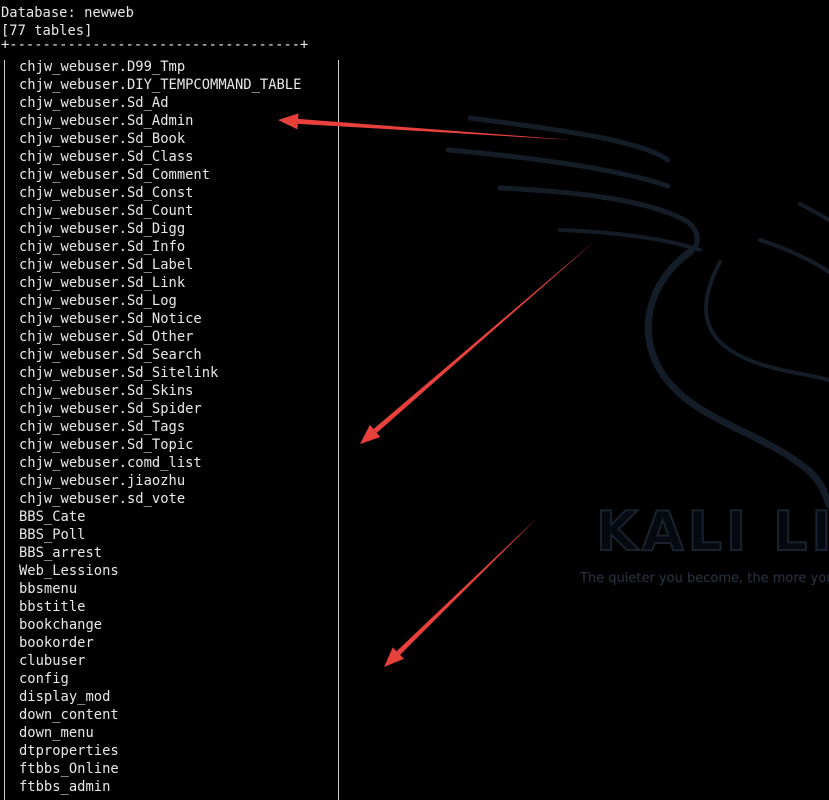 The height and width of the screenshot is (800, 829). I want to click on table-row: chjw_webuser.comd_list, so click(110, 463).